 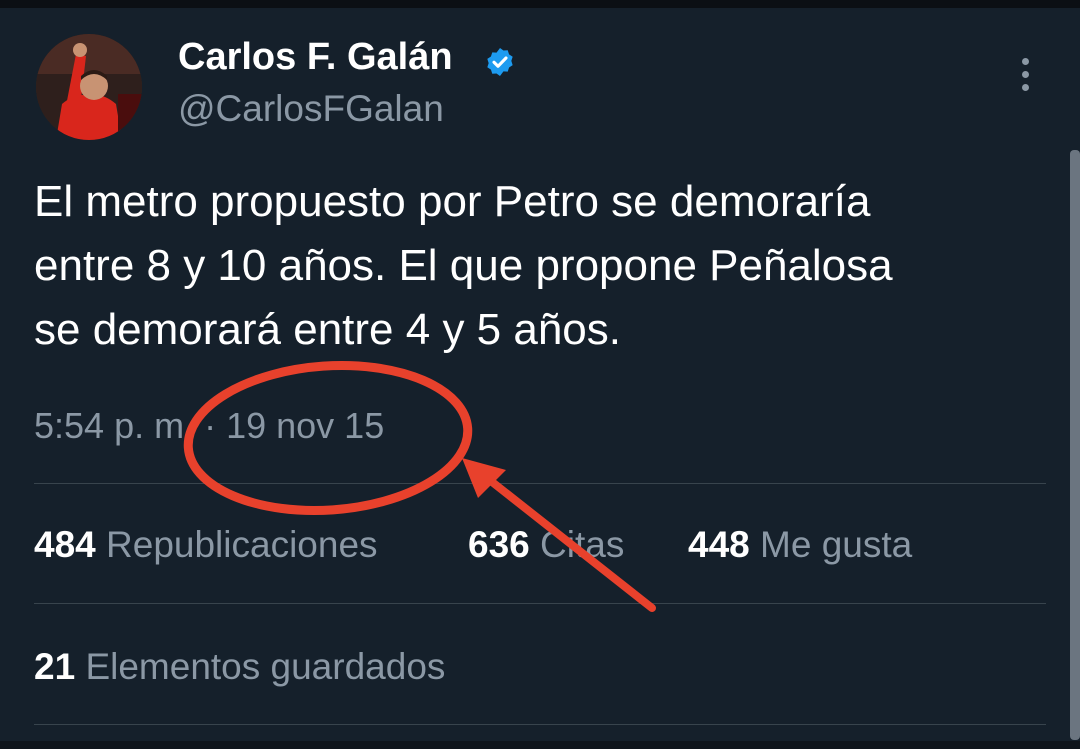 I want to click on bookmarks-label: Elementos guardados, so click(x=265, y=666).